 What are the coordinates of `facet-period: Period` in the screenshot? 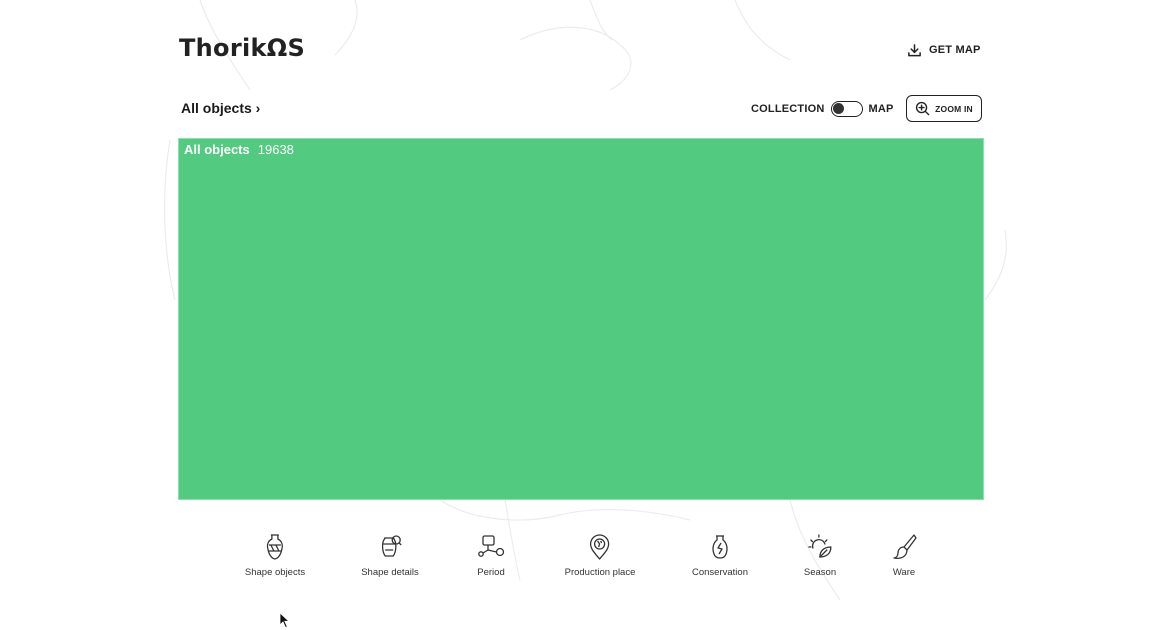 It's located at (491, 555).